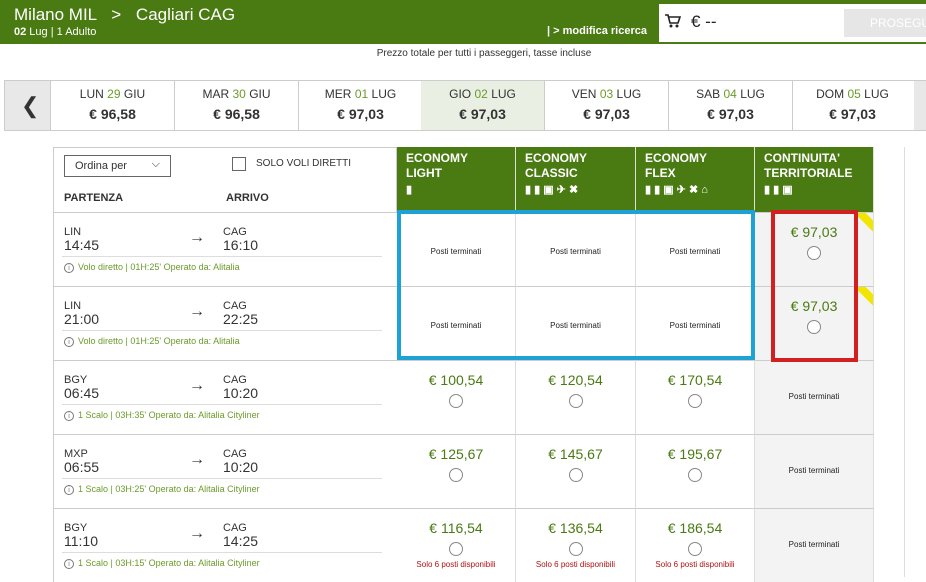 The image size is (926, 582). I want to click on search-summary: 02 Lug | 1 Adulto, so click(55, 32).